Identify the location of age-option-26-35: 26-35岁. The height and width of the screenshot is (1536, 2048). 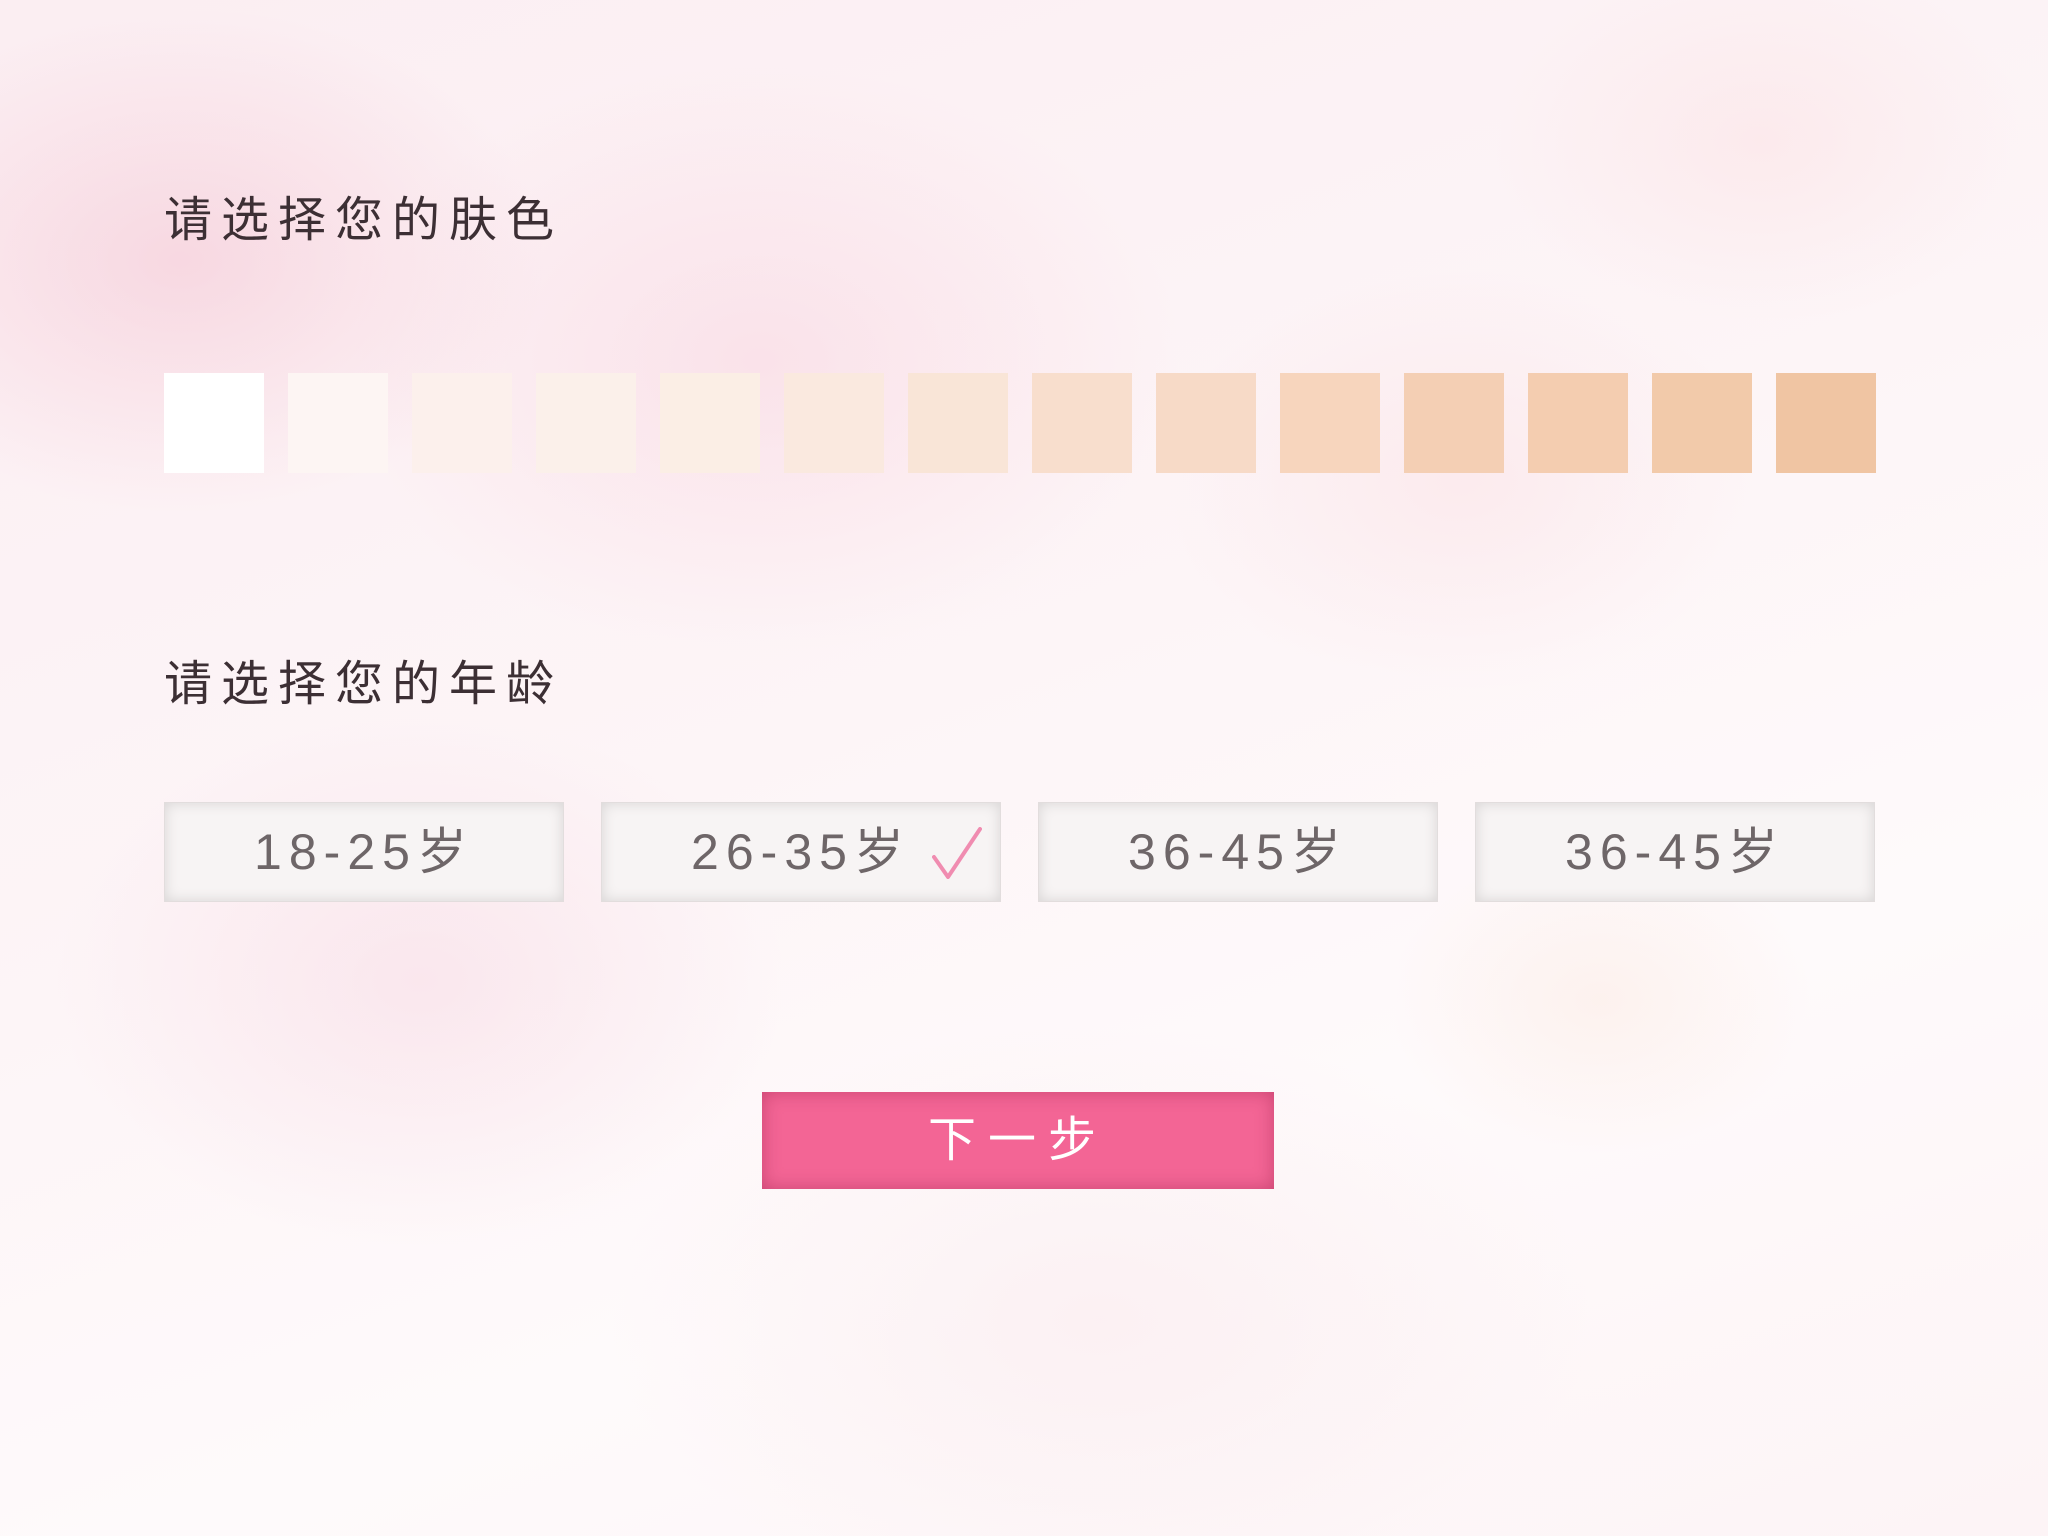
(801, 852).